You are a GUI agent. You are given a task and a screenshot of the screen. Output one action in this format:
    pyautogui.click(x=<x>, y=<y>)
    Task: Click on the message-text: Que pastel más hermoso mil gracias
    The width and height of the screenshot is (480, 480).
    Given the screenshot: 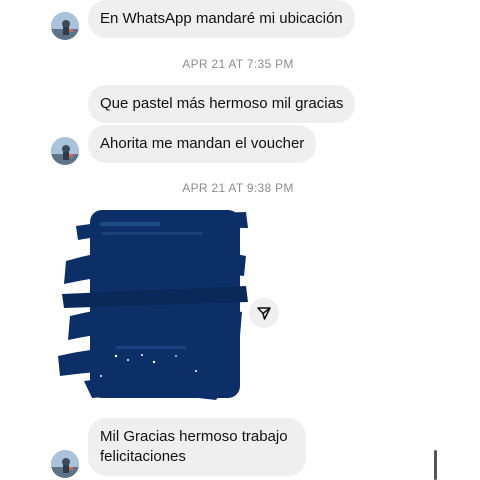 What is the action you would take?
    pyautogui.click(x=222, y=103)
    